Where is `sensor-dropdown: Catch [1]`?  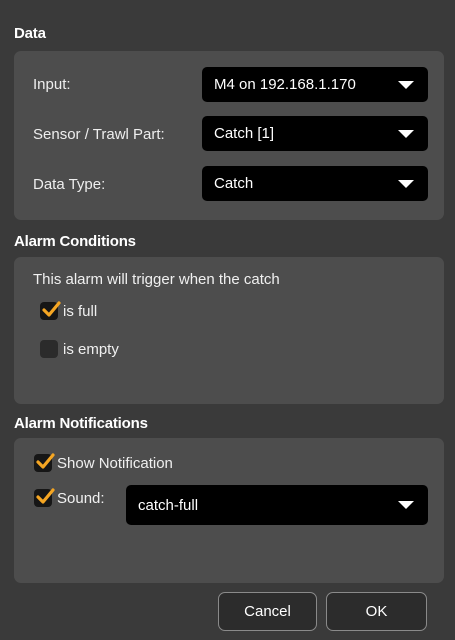 sensor-dropdown: Catch [1] is located at coordinates (315, 133).